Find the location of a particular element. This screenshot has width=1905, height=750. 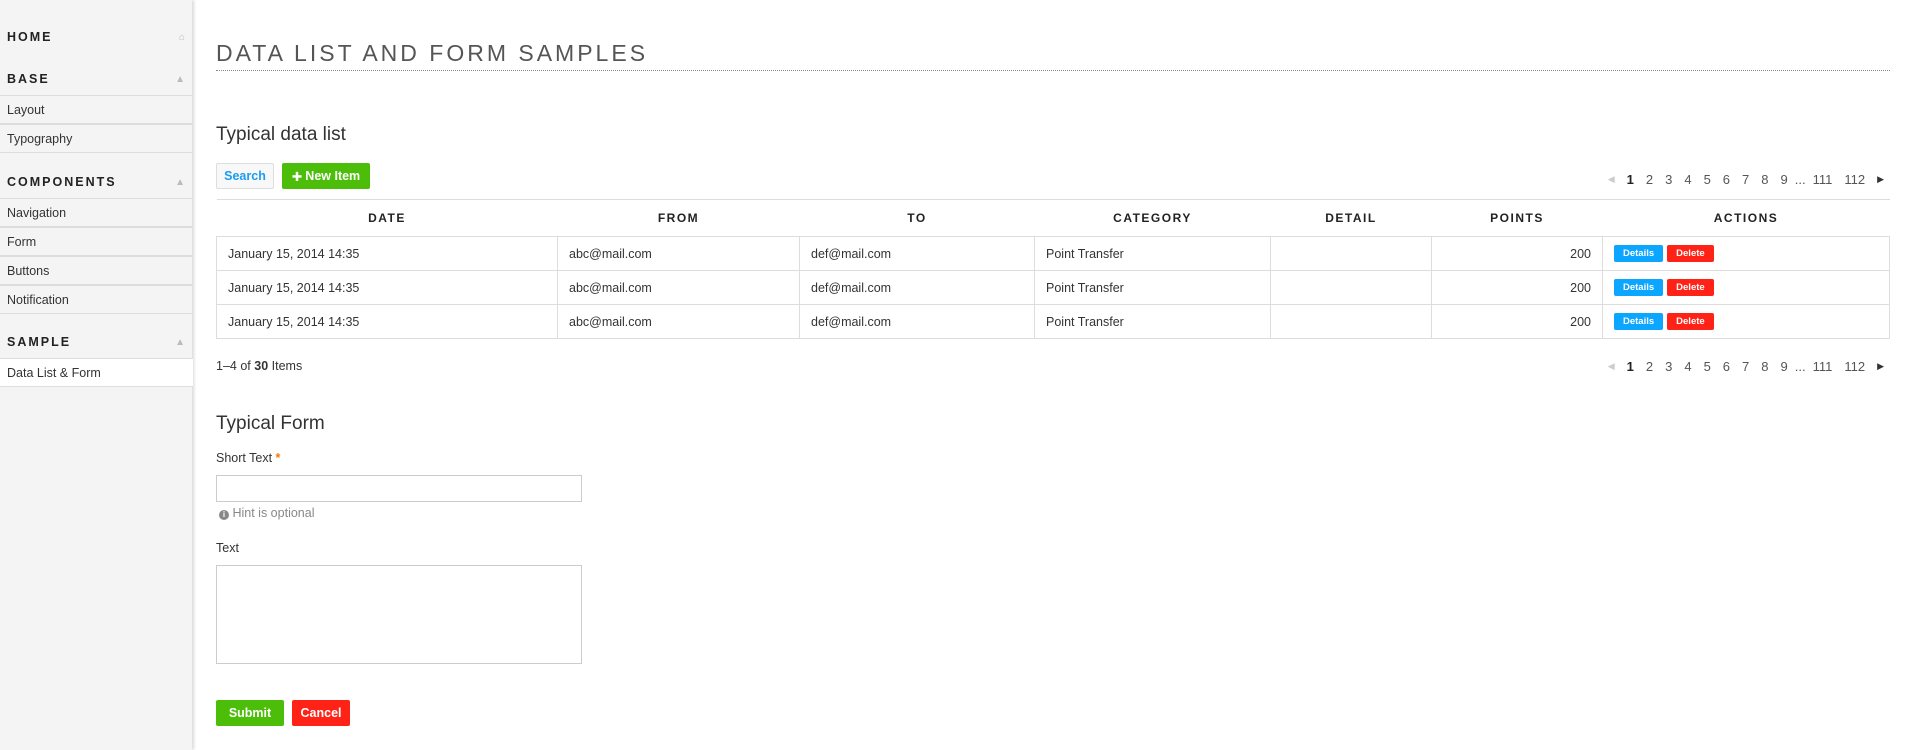

sidebar-section-sample: SAMPLE ▲ is located at coordinates (96, 342).